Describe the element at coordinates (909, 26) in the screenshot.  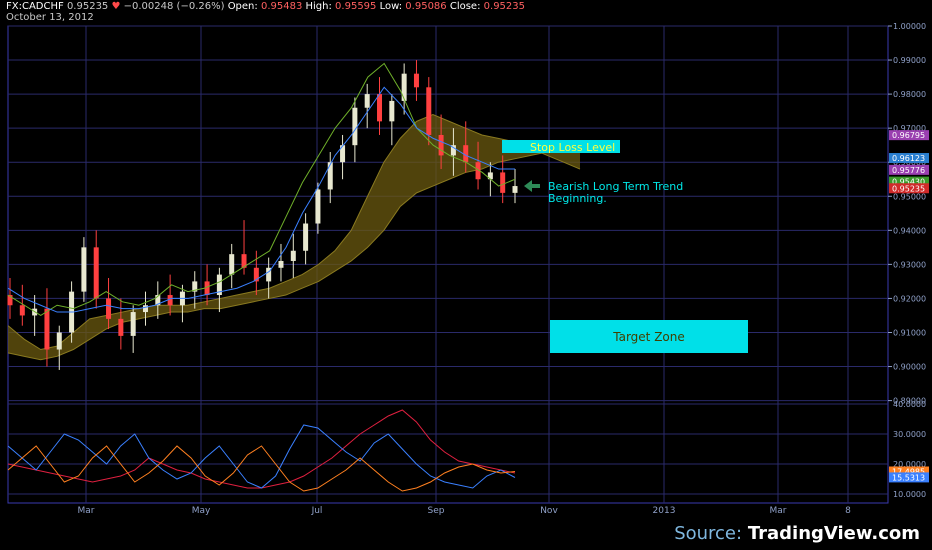
I see `y-tick-label: 1.00000` at that location.